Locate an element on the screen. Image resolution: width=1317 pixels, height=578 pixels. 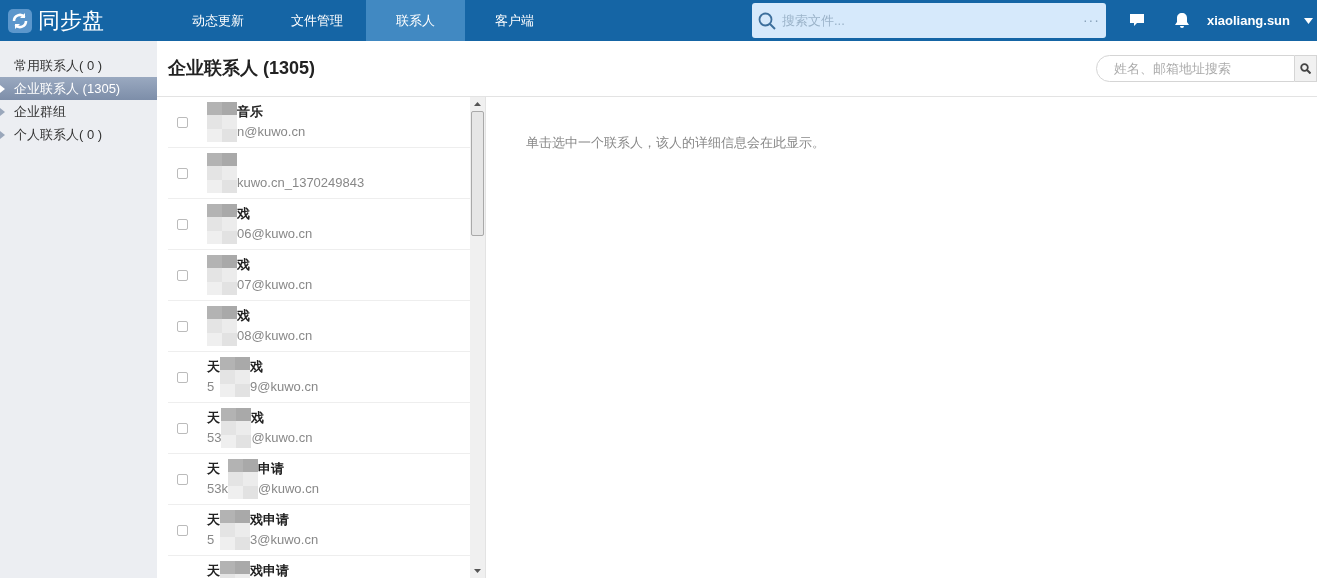
contact-email: 08@kuwo.cn is located at coordinates (275, 336).